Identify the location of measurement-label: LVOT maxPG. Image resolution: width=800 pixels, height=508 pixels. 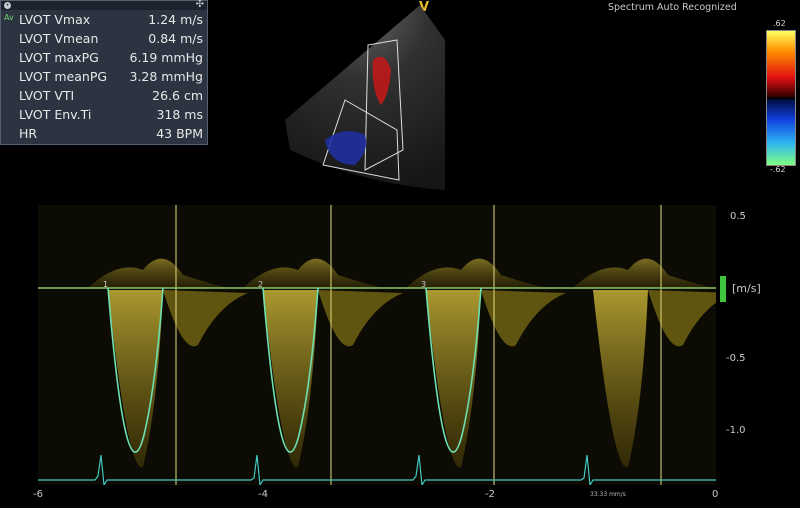
(59, 57).